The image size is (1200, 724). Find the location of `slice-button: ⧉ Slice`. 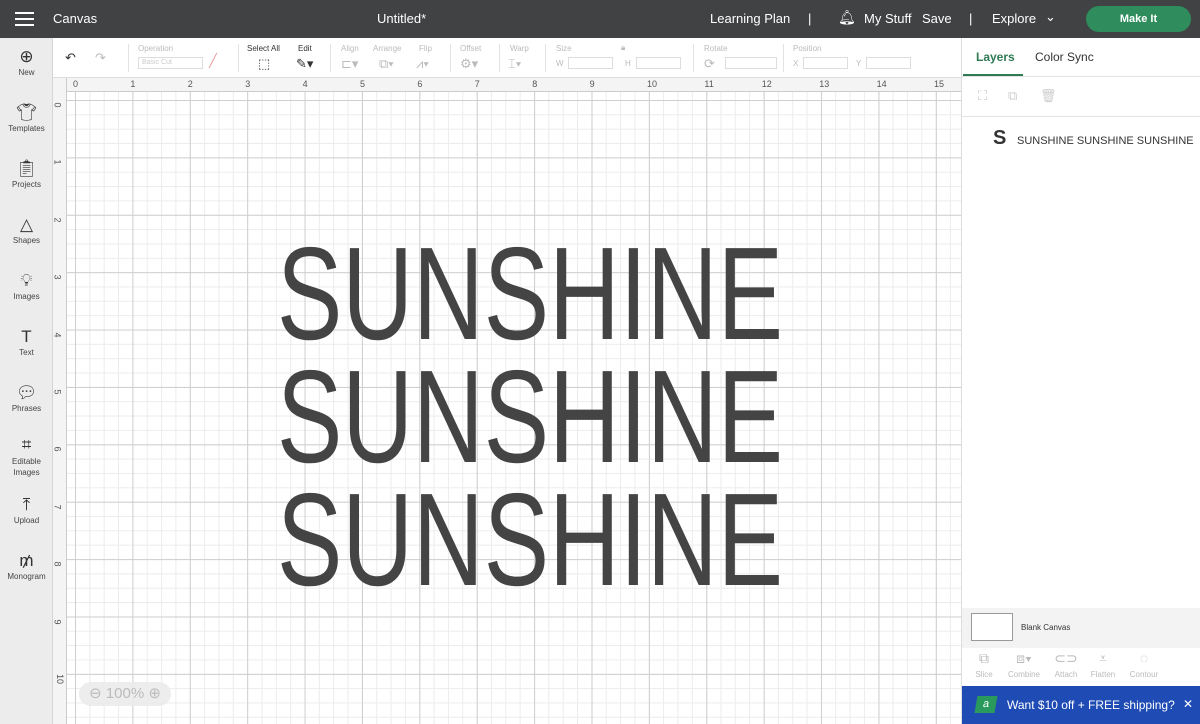

slice-button: ⧉ Slice is located at coordinates (984, 664).